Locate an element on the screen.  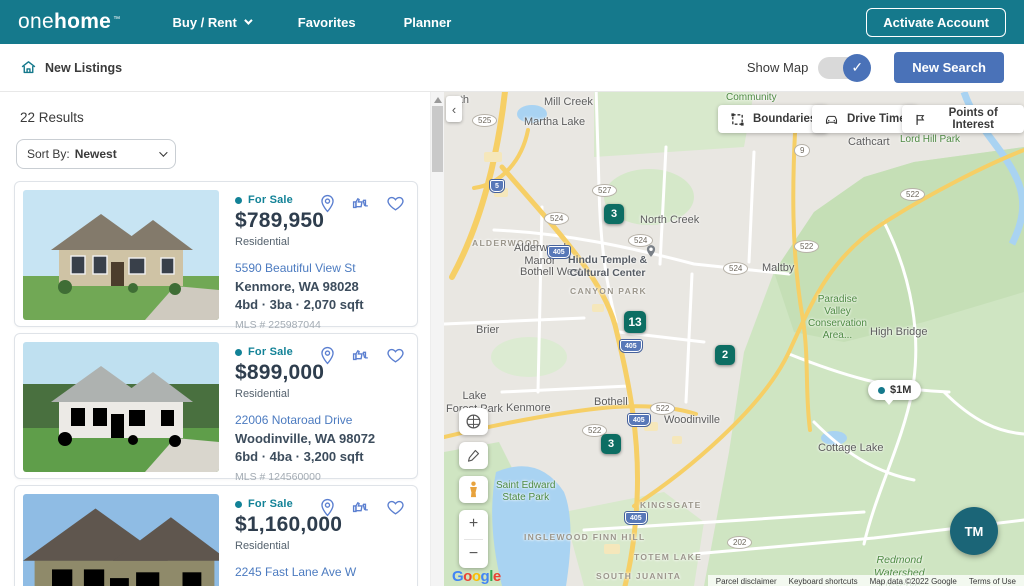
toggle-knob: ✓ is located at coordinates (857, 67).